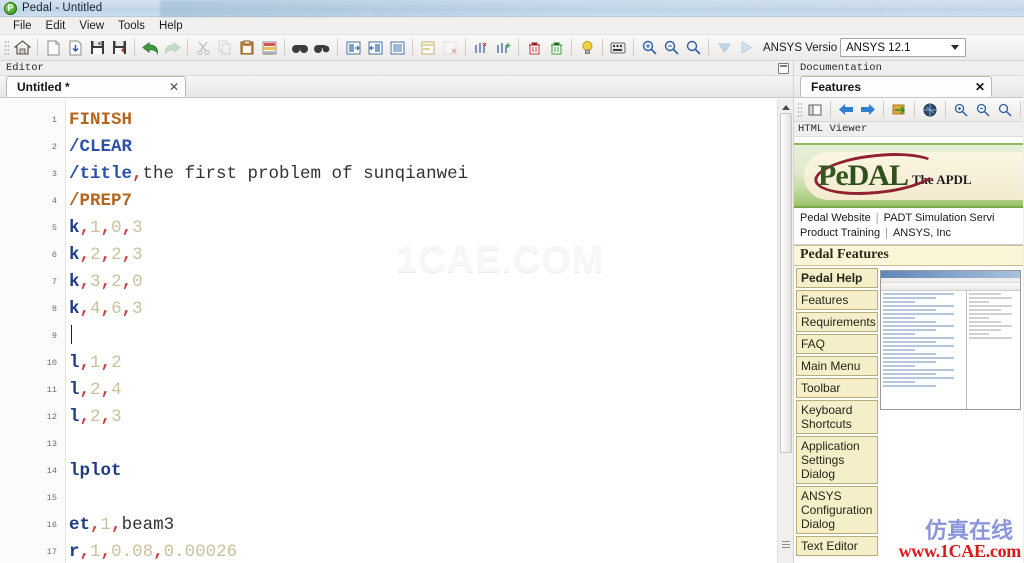 The height and width of the screenshot is (563, 1024). I want to click on thumb-titlebar, so click(950, 274).